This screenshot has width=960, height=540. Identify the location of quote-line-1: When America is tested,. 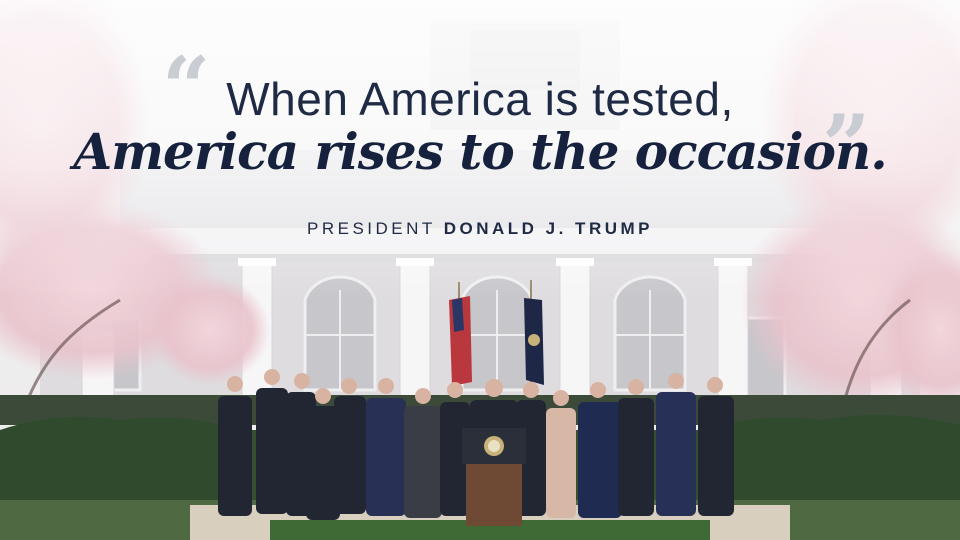
(480, 99).